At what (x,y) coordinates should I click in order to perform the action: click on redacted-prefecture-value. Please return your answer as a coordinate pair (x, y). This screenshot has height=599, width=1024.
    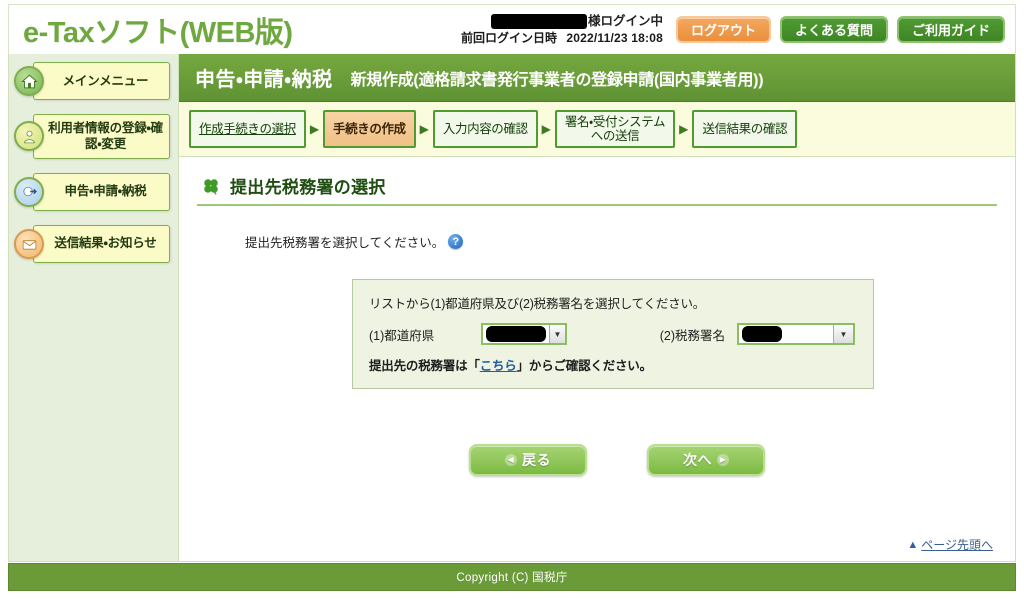
    Looking at the image, I should click on (516, 334).